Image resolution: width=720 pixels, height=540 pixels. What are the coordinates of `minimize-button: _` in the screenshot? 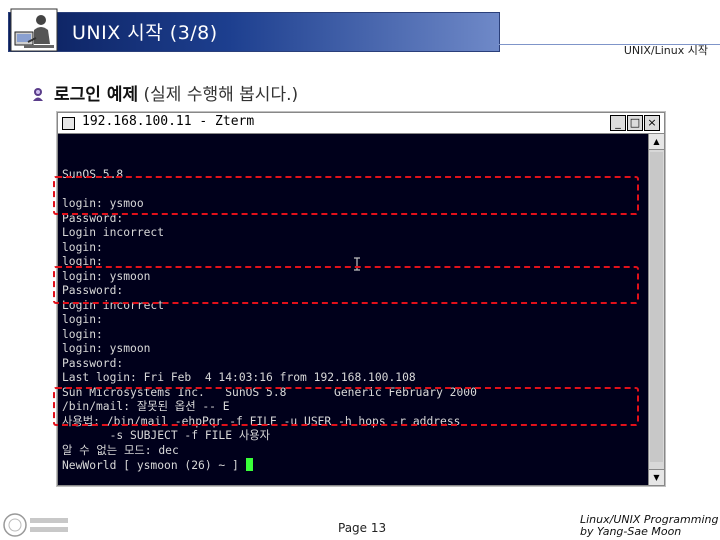 It's located at (618, 123).